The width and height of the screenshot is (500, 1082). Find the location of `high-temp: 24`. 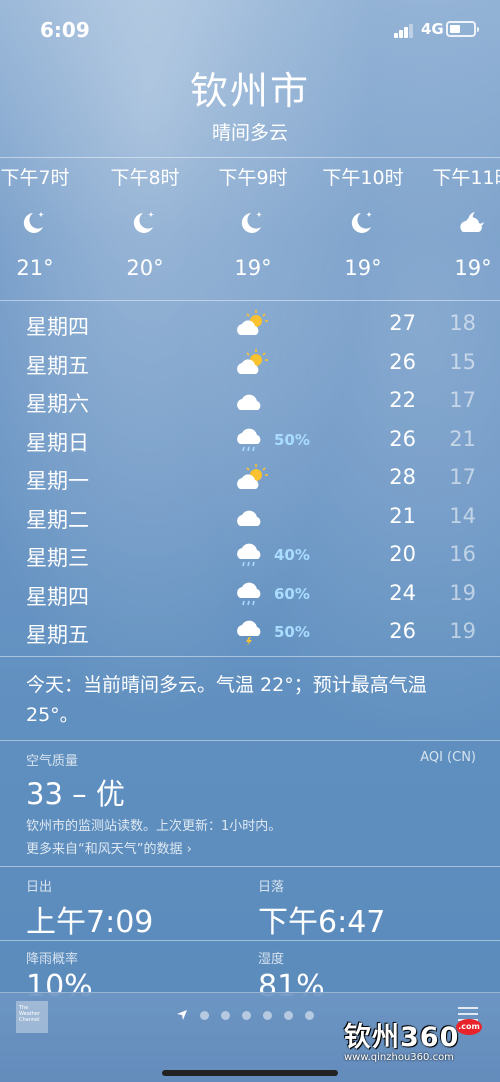

high-temp: 24 is located at coordinates (402, 592).